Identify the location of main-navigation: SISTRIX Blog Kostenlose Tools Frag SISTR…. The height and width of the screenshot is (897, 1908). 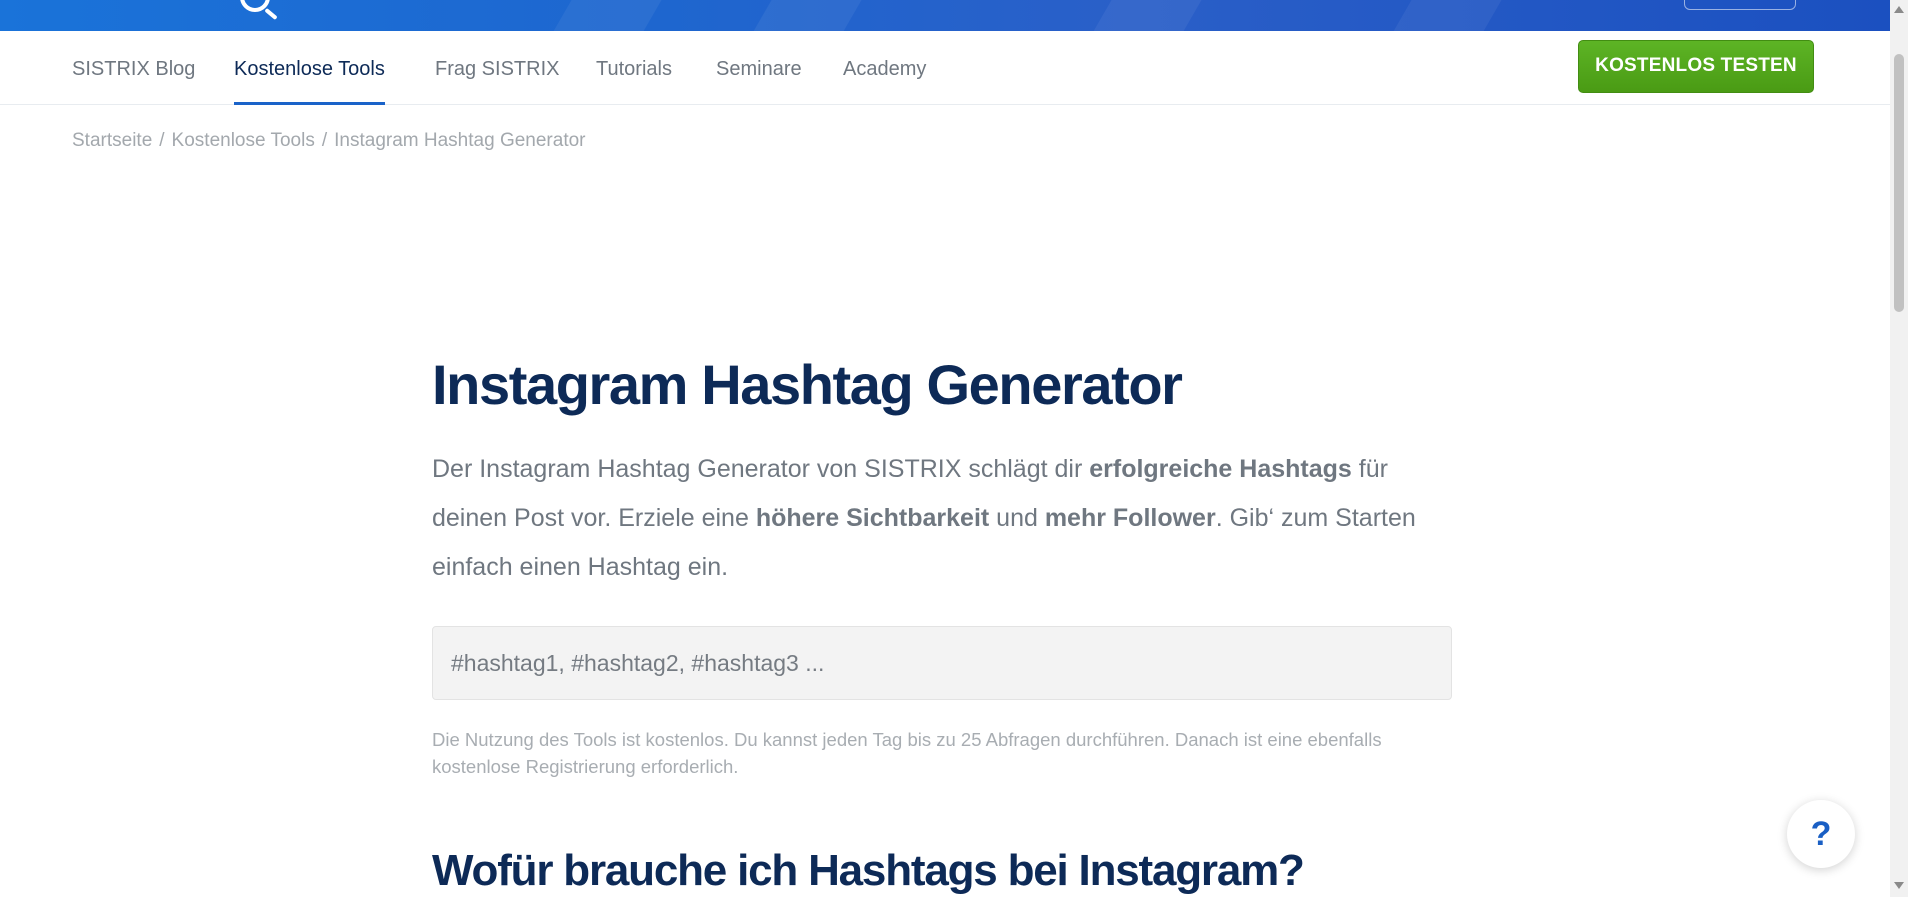
(945, 68).